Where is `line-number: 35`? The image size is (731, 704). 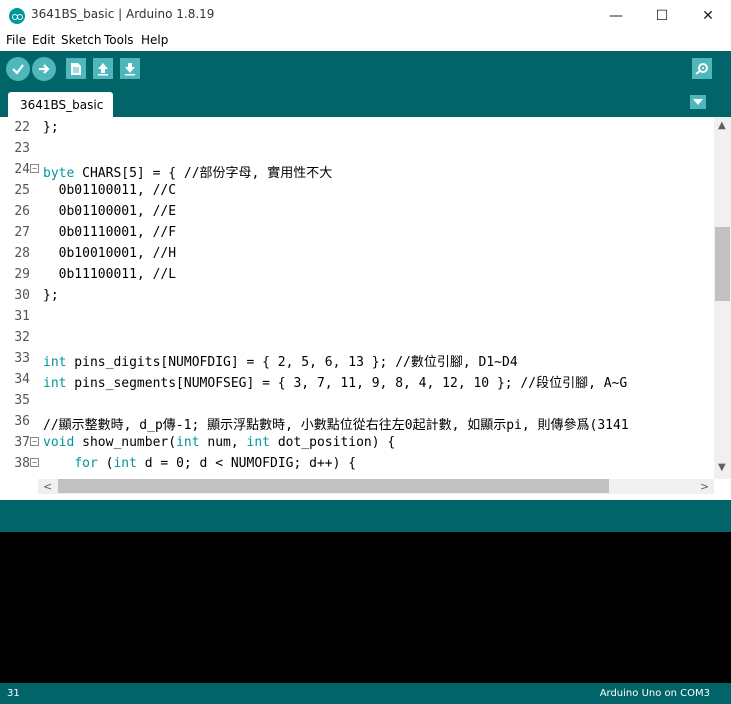
line-number: 35 is located at coordinates (22, 400).